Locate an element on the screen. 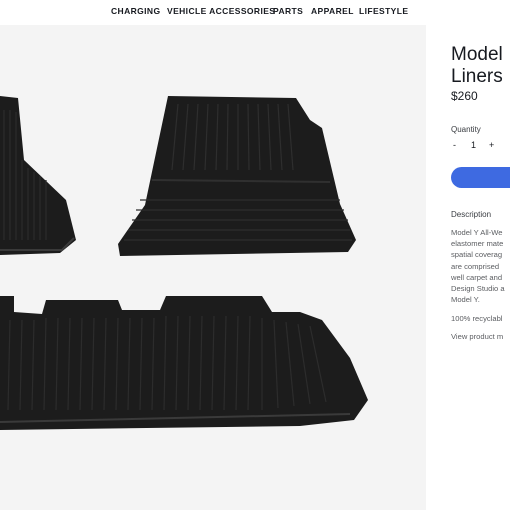 The height and width of the screenshot is (510, 510). description-line: are comprised is located at coordinates (475, 266).